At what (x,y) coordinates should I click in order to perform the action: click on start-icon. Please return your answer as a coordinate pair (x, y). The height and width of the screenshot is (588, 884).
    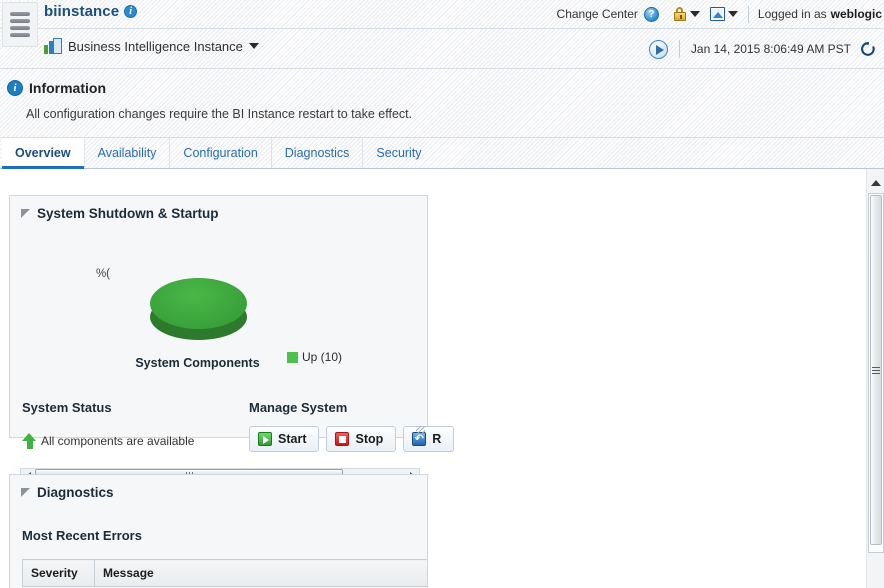
    Looking at the image, I should click on (265, 439).